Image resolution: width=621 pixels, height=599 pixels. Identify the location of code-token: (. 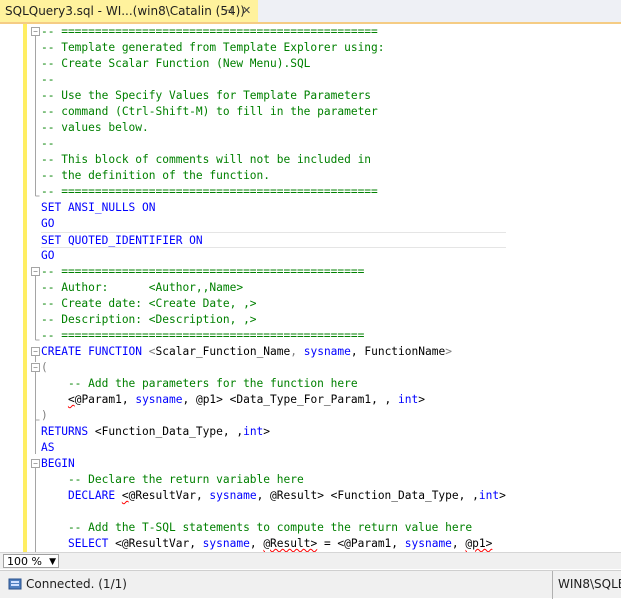
(44, 367).